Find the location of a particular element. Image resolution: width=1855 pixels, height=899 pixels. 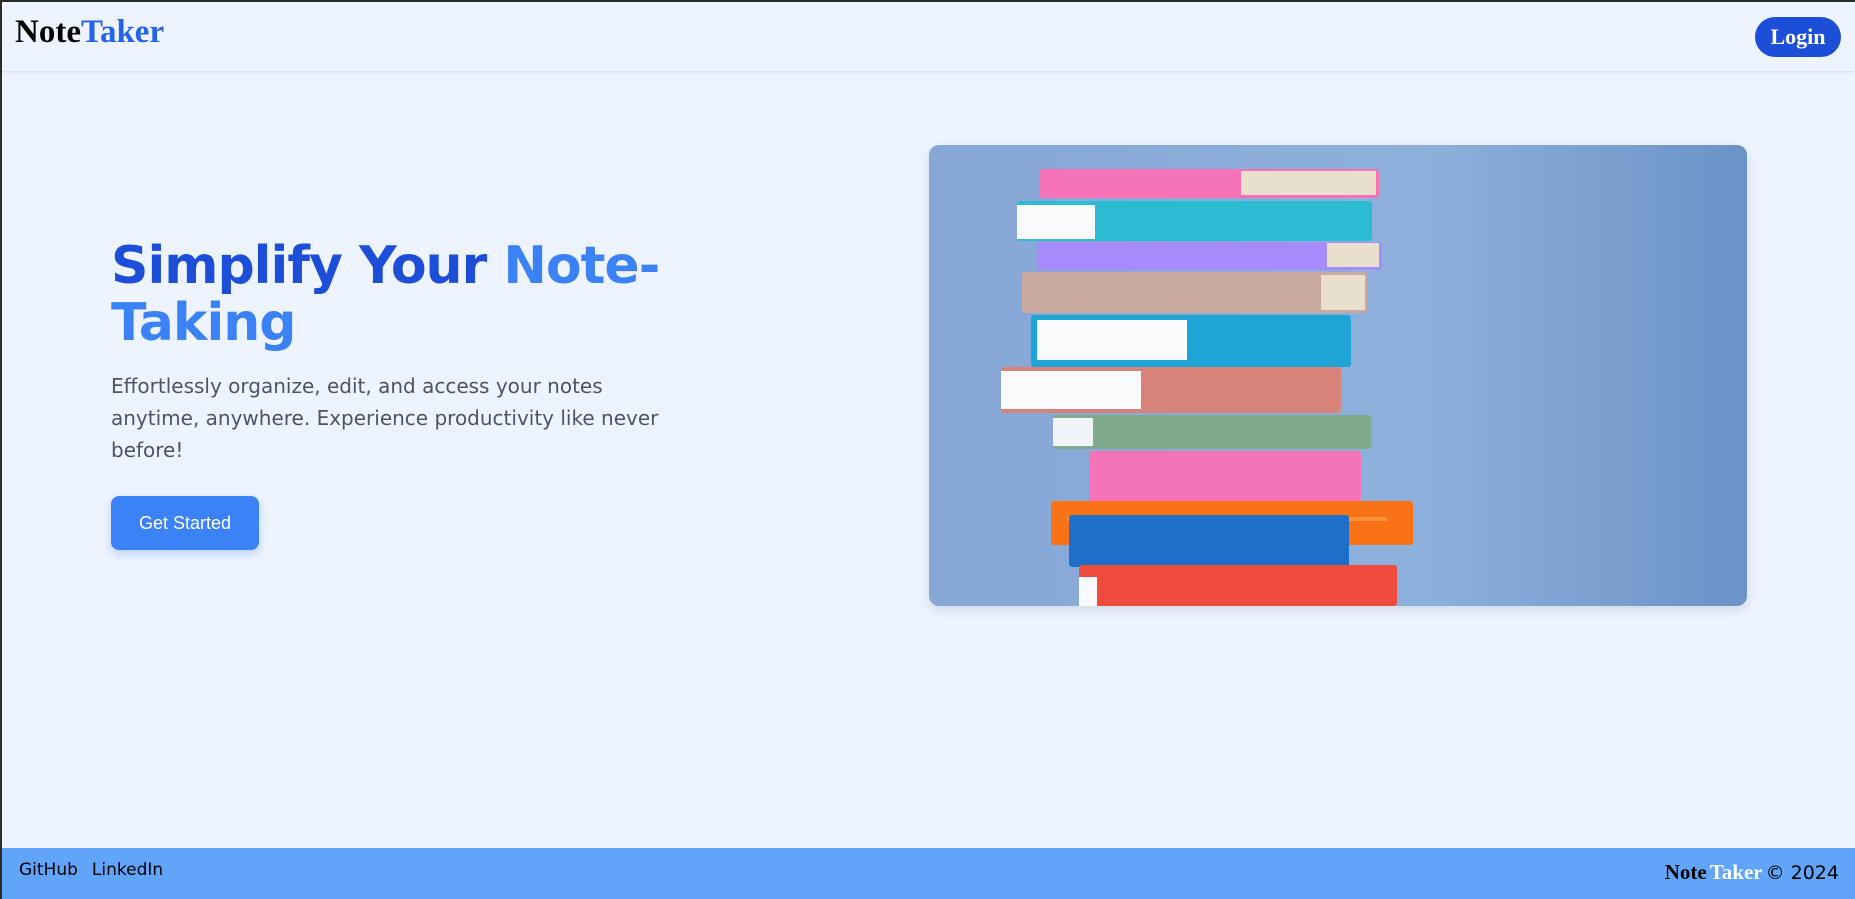

hero-title: Simplify Your Note-Taking is located at coordinates (421, 295).